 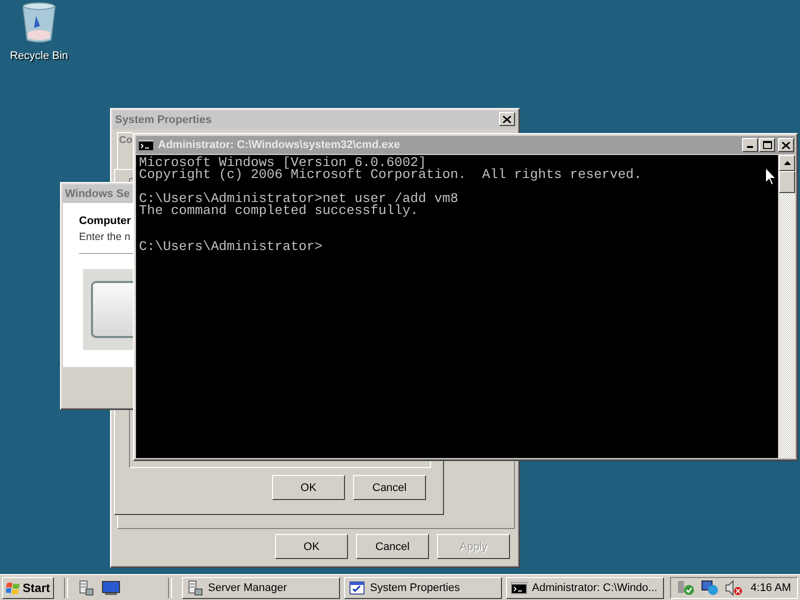 What do you see at coordinates (465, 145) in the screenshot?
I see `window-title: Administrator: C:\Windows\system32\cmd.exe` at bounding box center [465, 145].